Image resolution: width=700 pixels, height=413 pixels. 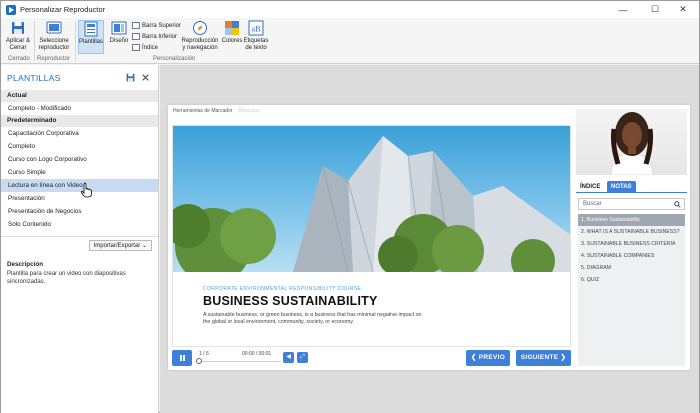 I want to click on bottom-bar-icon, so click(x=136, y=36).